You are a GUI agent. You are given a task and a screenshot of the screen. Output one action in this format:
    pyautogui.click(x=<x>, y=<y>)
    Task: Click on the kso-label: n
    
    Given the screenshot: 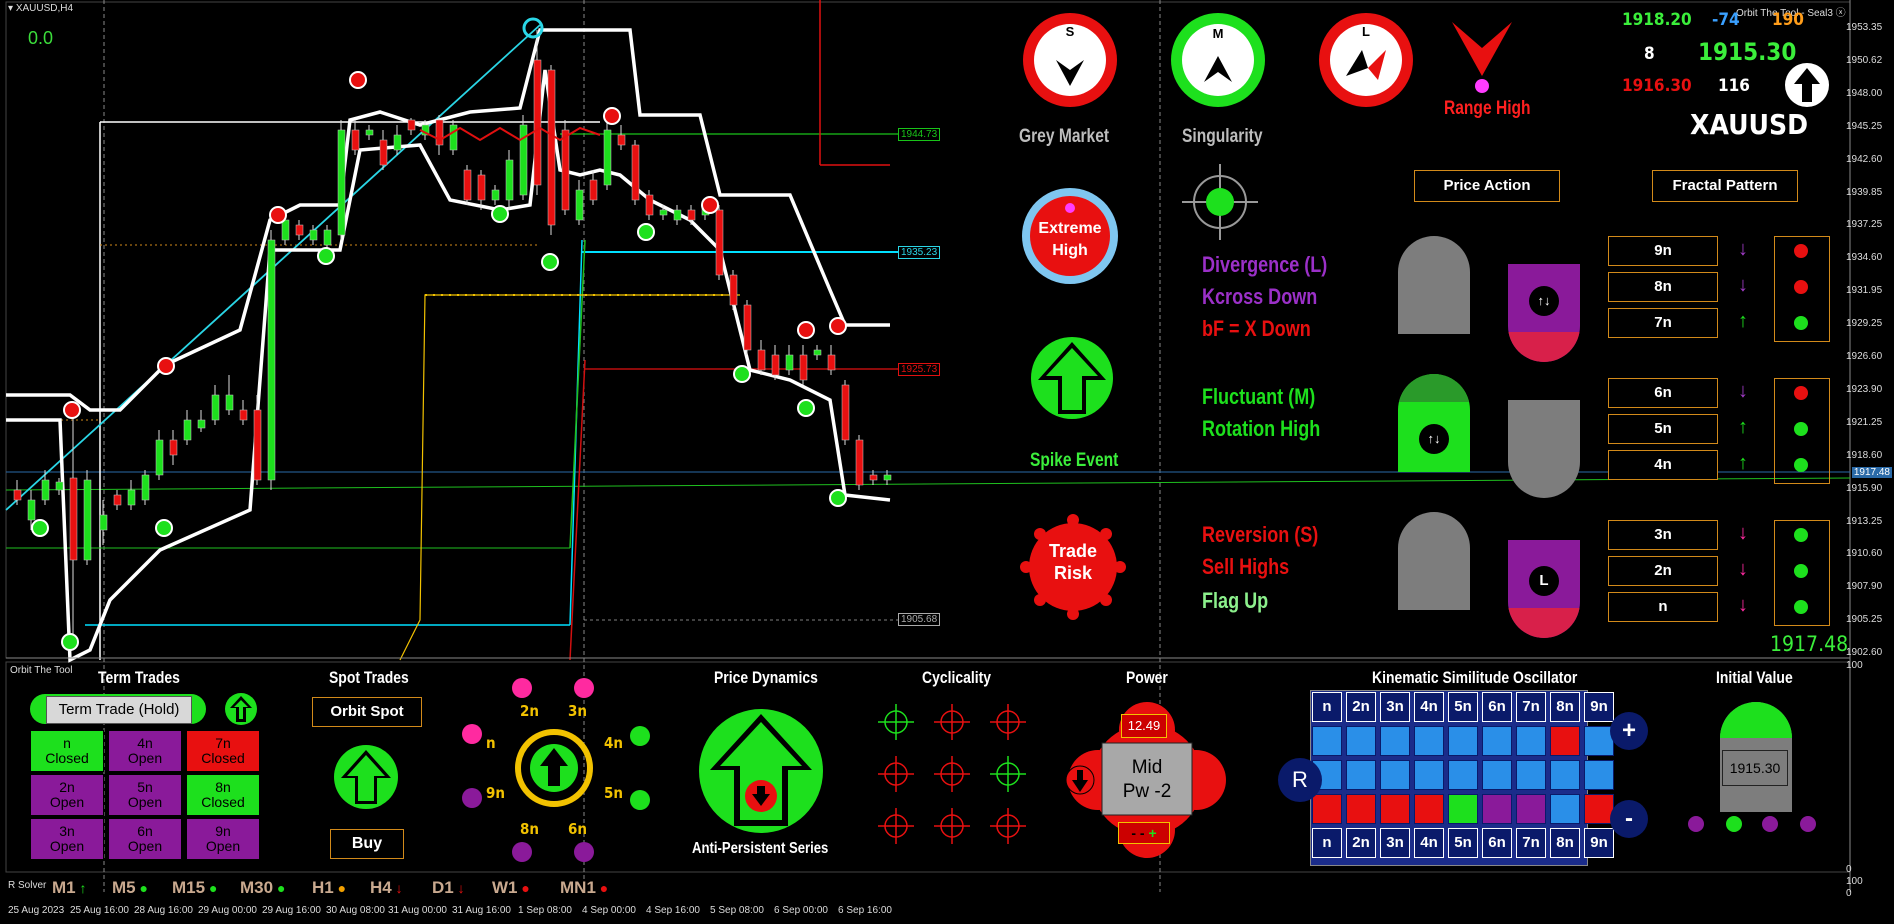 What is the action you would take?
    pyautogui.click(x=1327, y=707)
    